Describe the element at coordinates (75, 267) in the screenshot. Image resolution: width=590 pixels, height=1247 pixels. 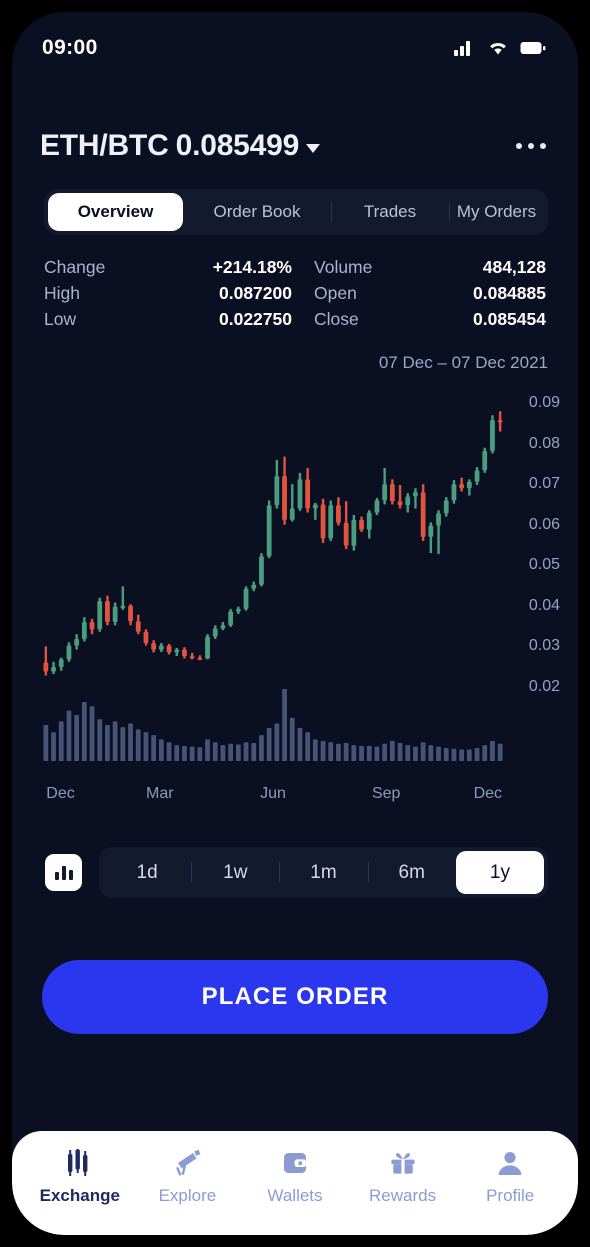
I see `stat-change-label: Change` at that location.